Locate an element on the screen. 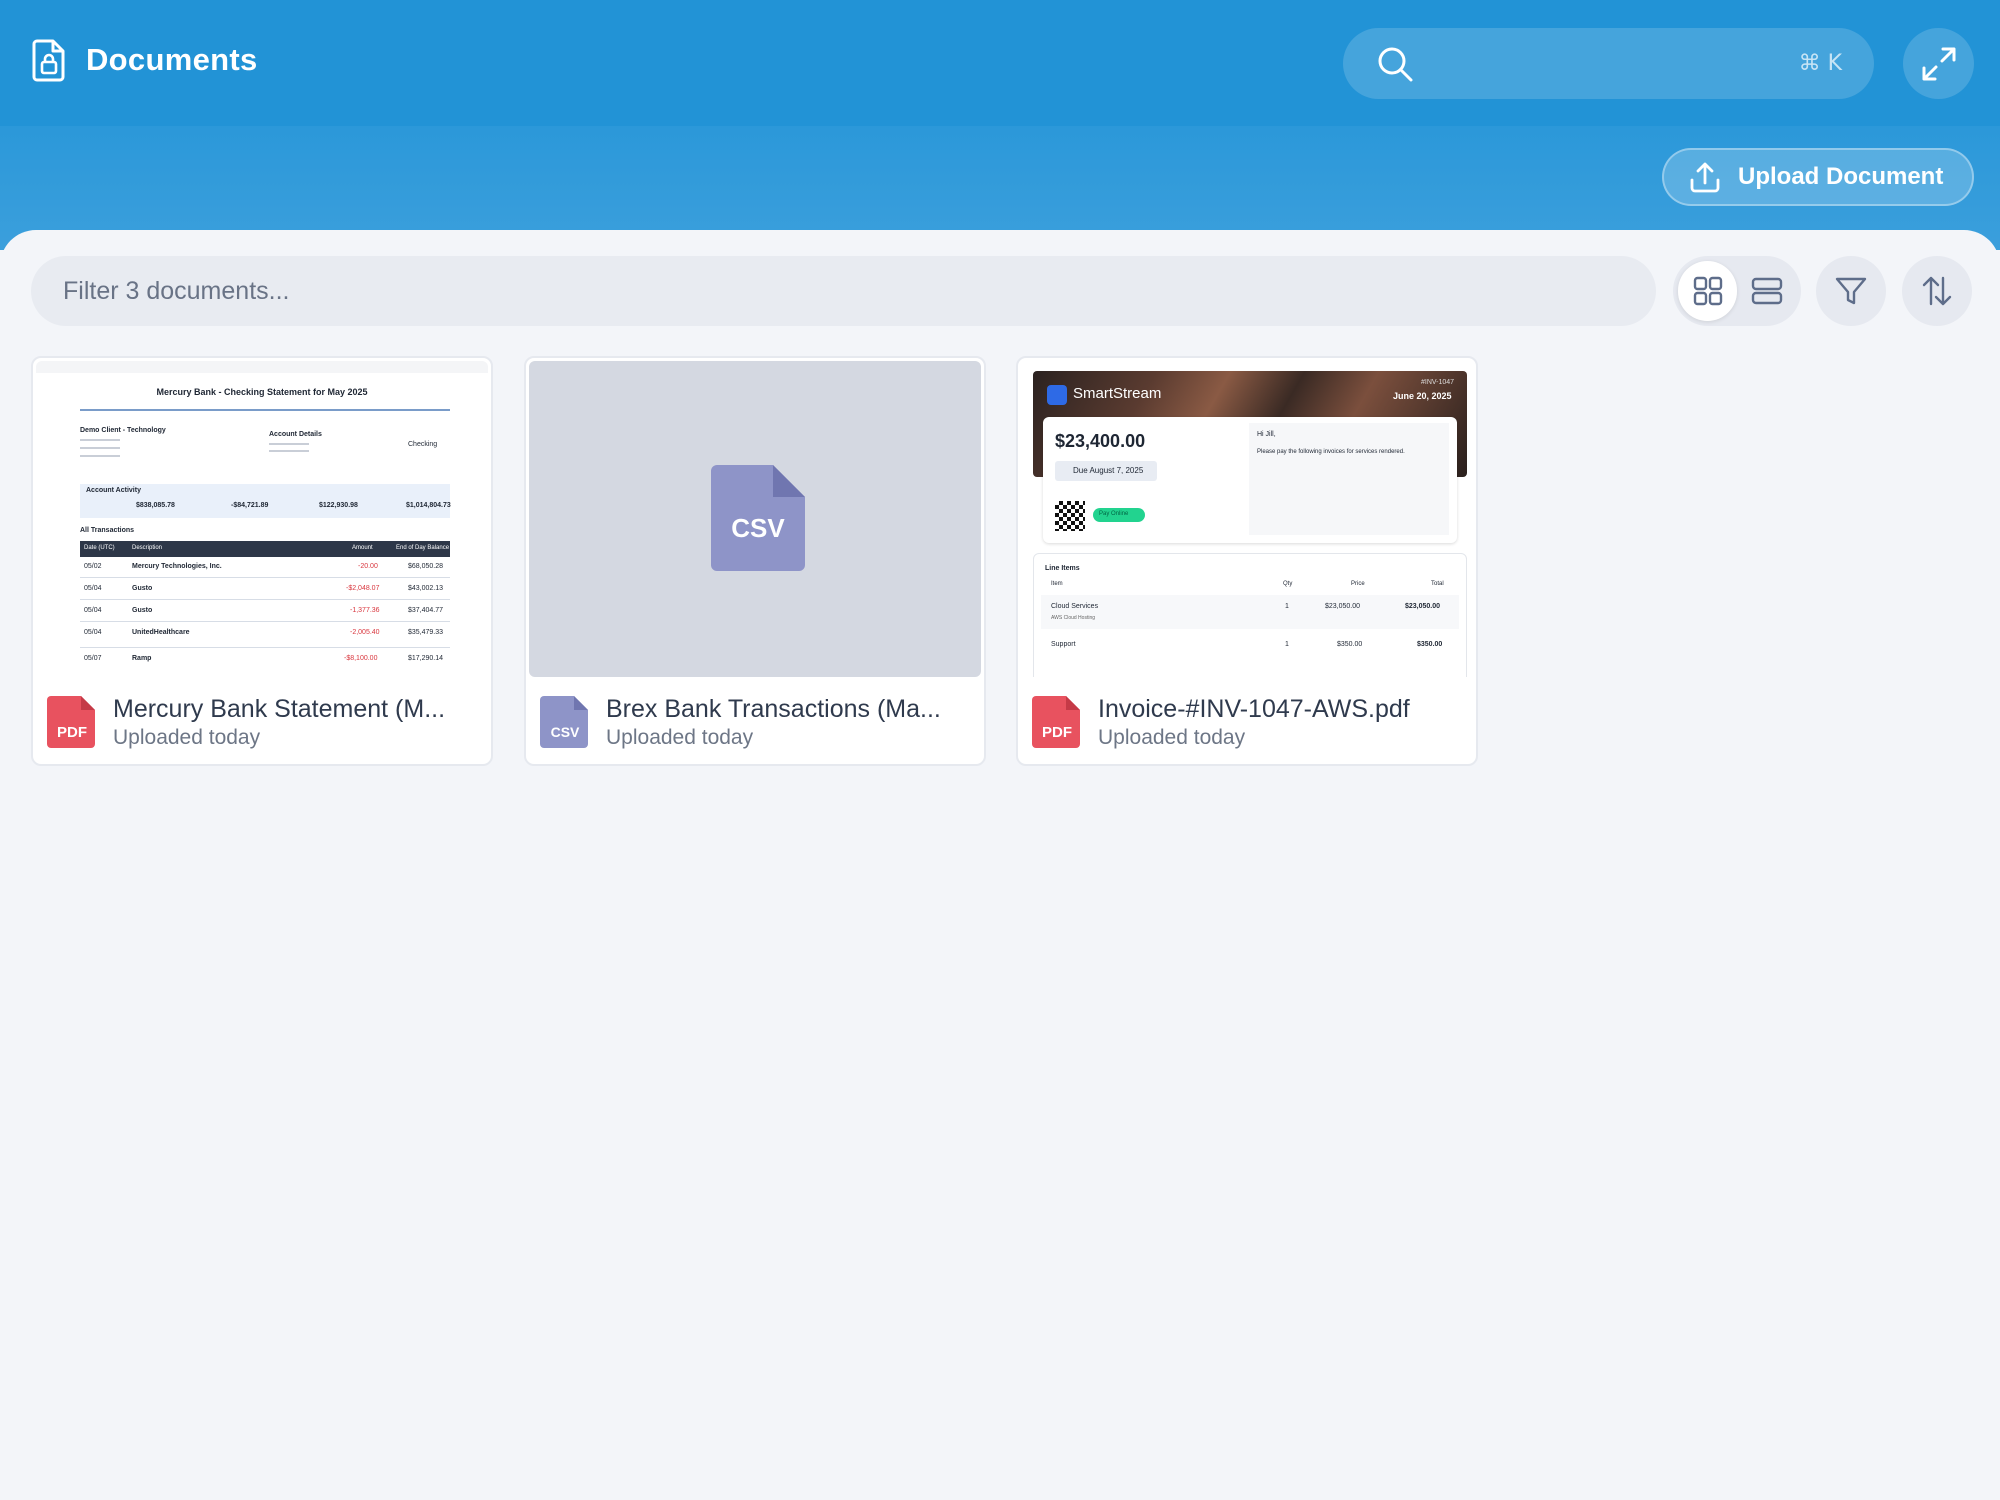 The width and height of the screenshot is (2000, 1500). sort-button is located at coordinates (1937, 291).